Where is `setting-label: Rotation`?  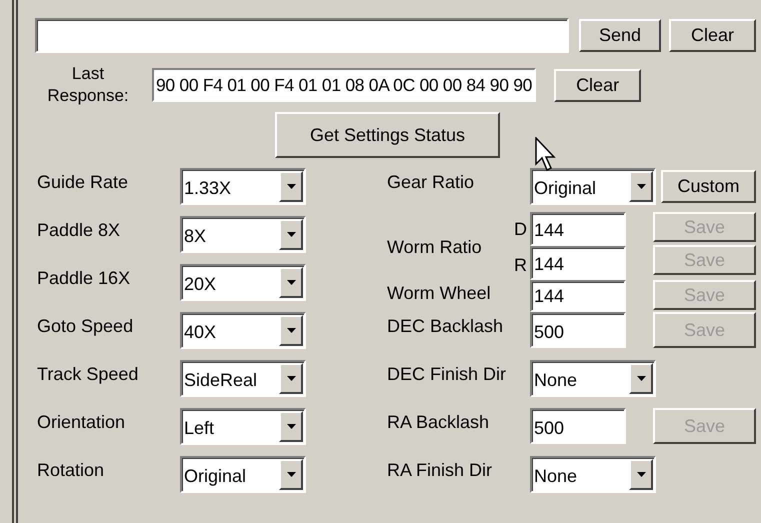
setting-label: Rotation is located at coordinates (71, 470).